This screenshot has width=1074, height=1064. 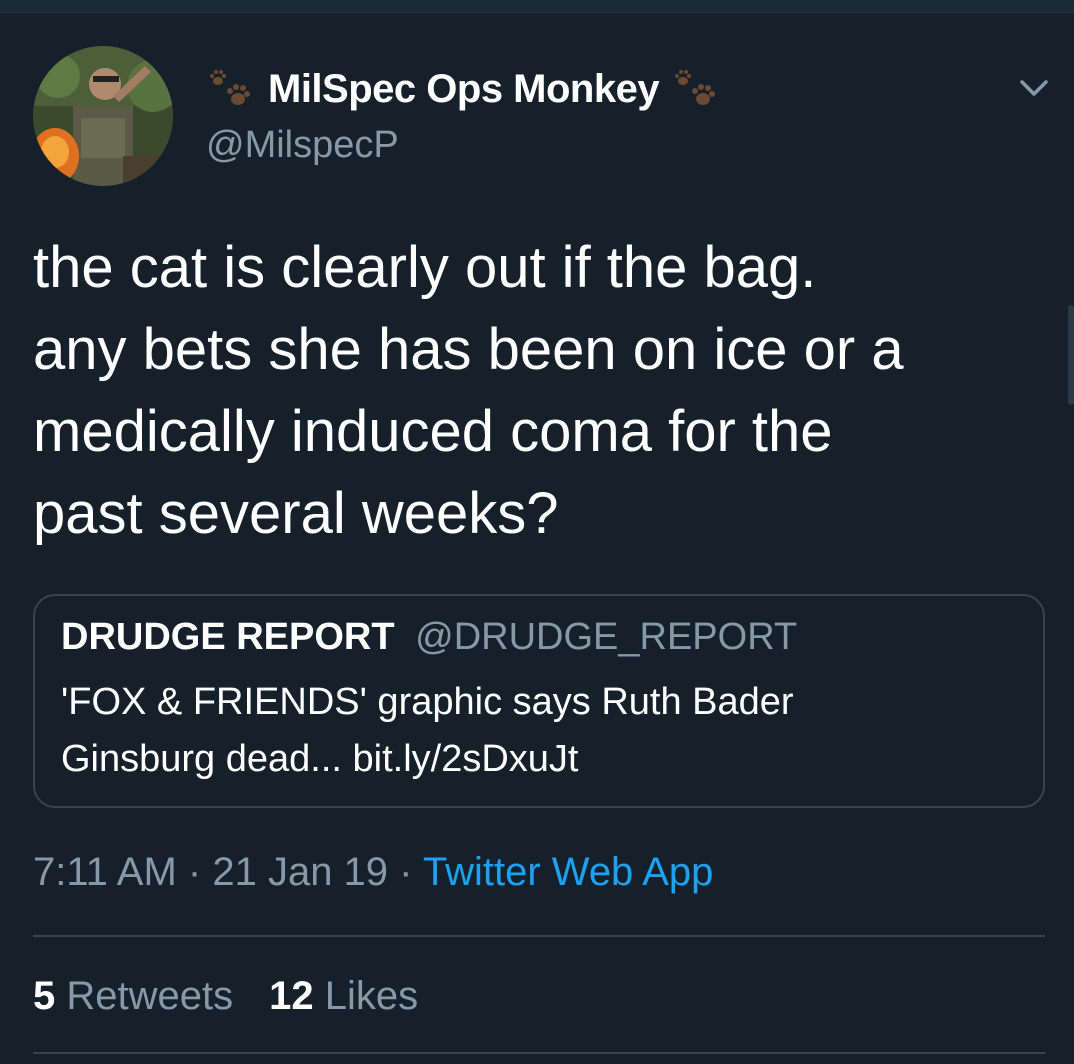 What do you see at coordinates (291, 996) in the screenshot?
I see `likes-count: 12` at bounding box center [291, 996].